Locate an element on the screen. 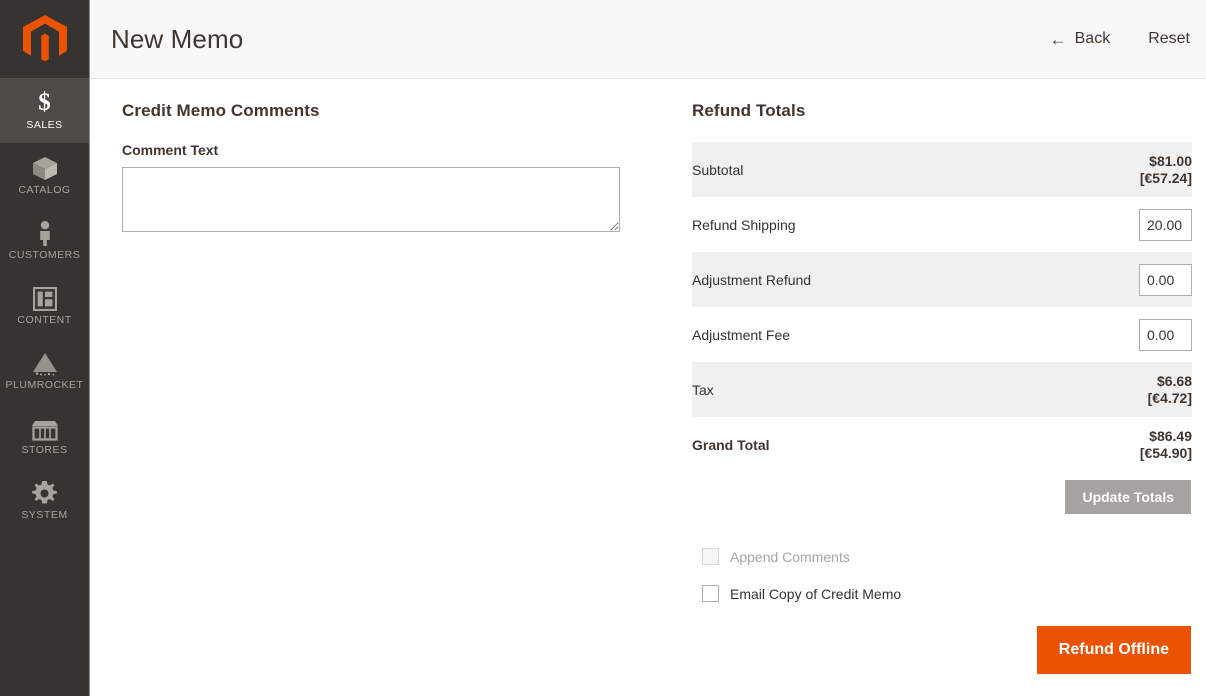 The height and width of the screenshot is (696, 1206). sidebar-item-plumrocket: PLUMROCKET is located at coordinates (44, 370).